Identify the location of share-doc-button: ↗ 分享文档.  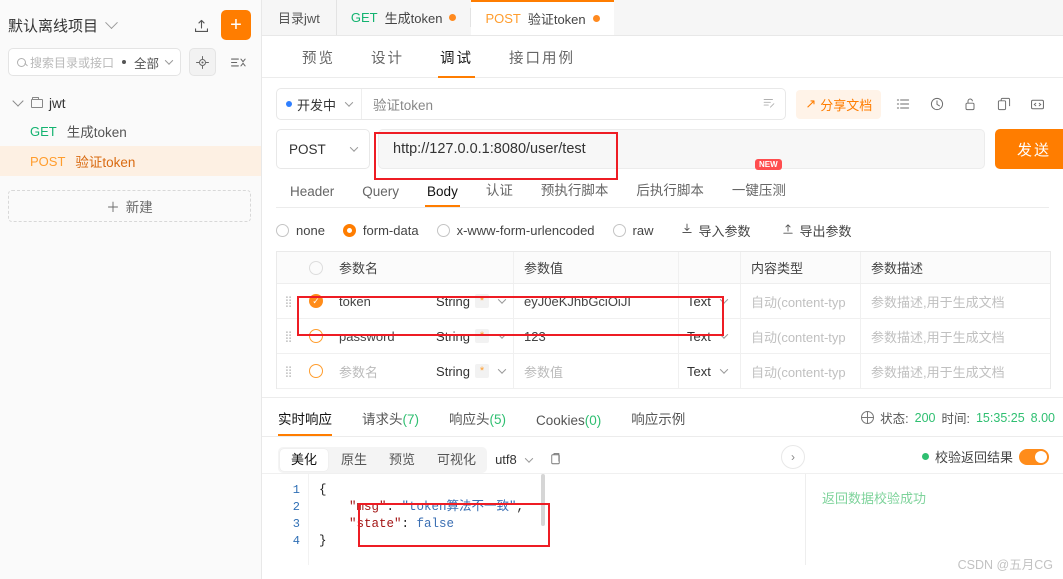
(839, 104).